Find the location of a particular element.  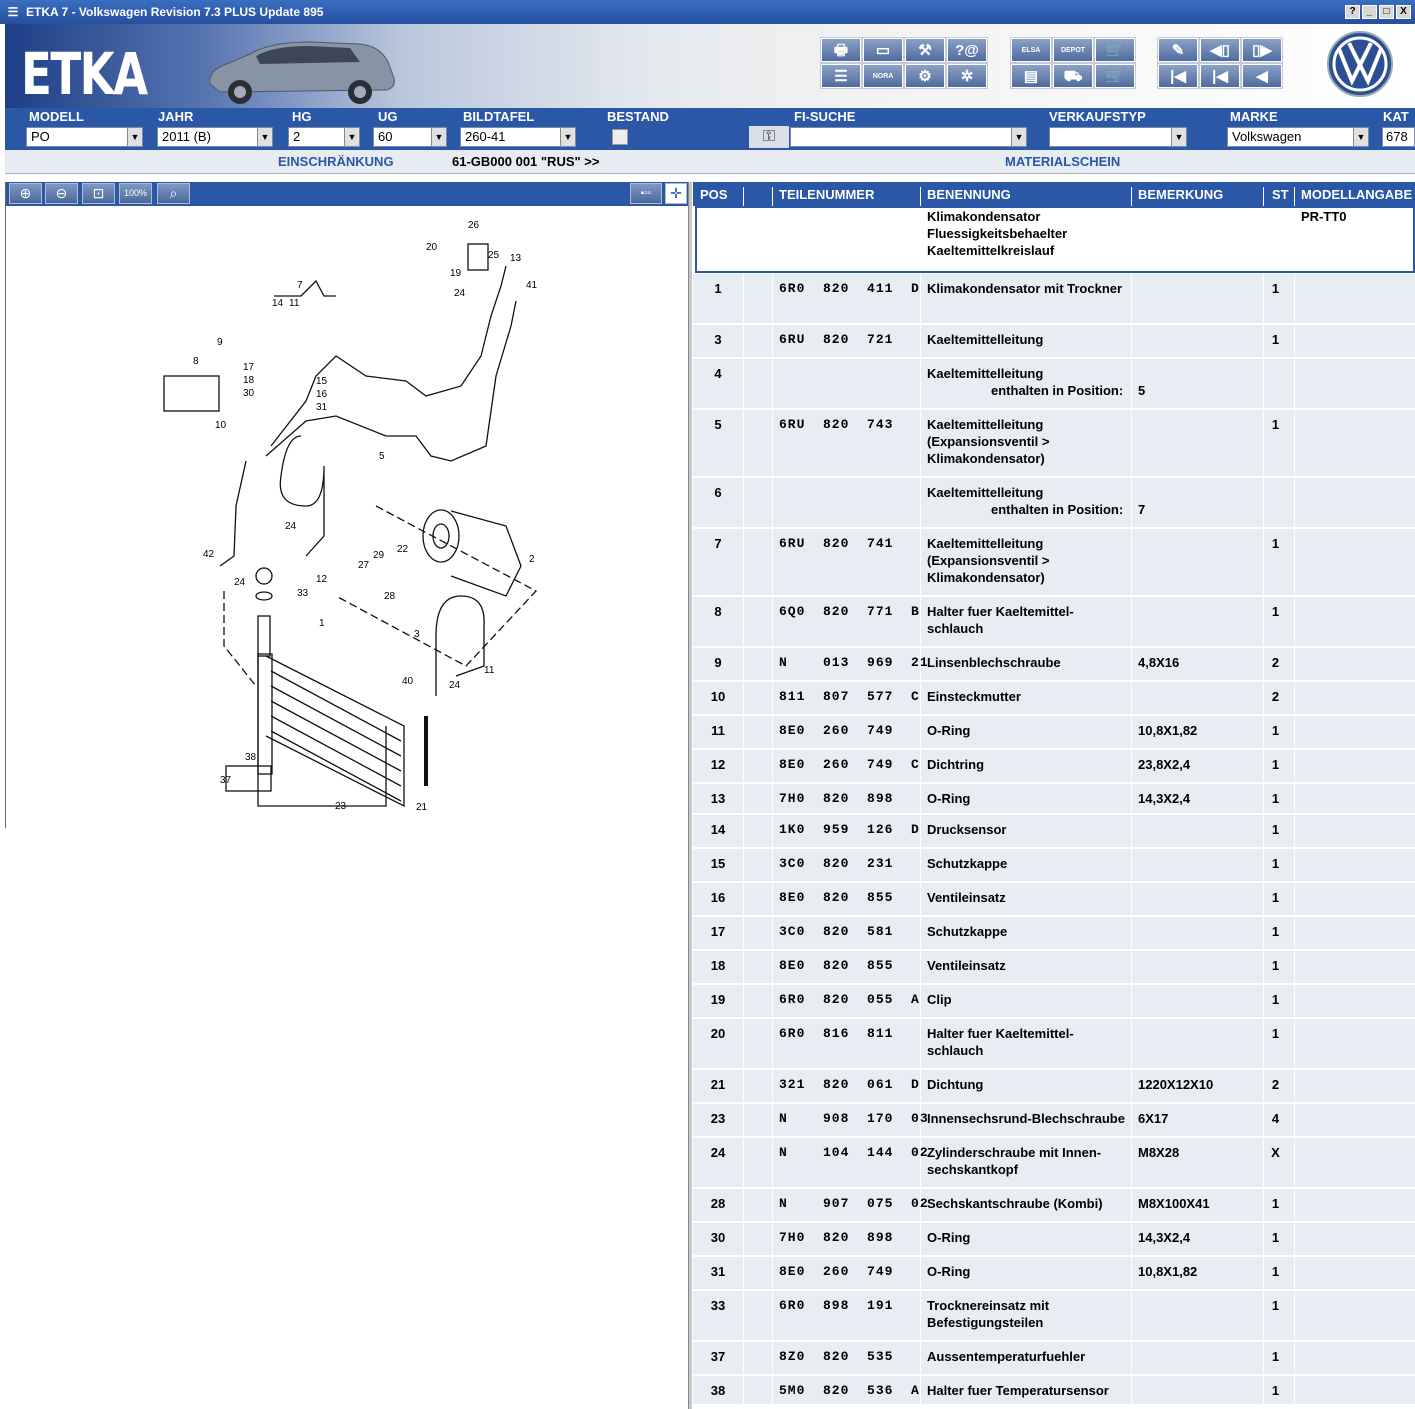

marke-label: MARKE is located at coordinates (1254, 116).